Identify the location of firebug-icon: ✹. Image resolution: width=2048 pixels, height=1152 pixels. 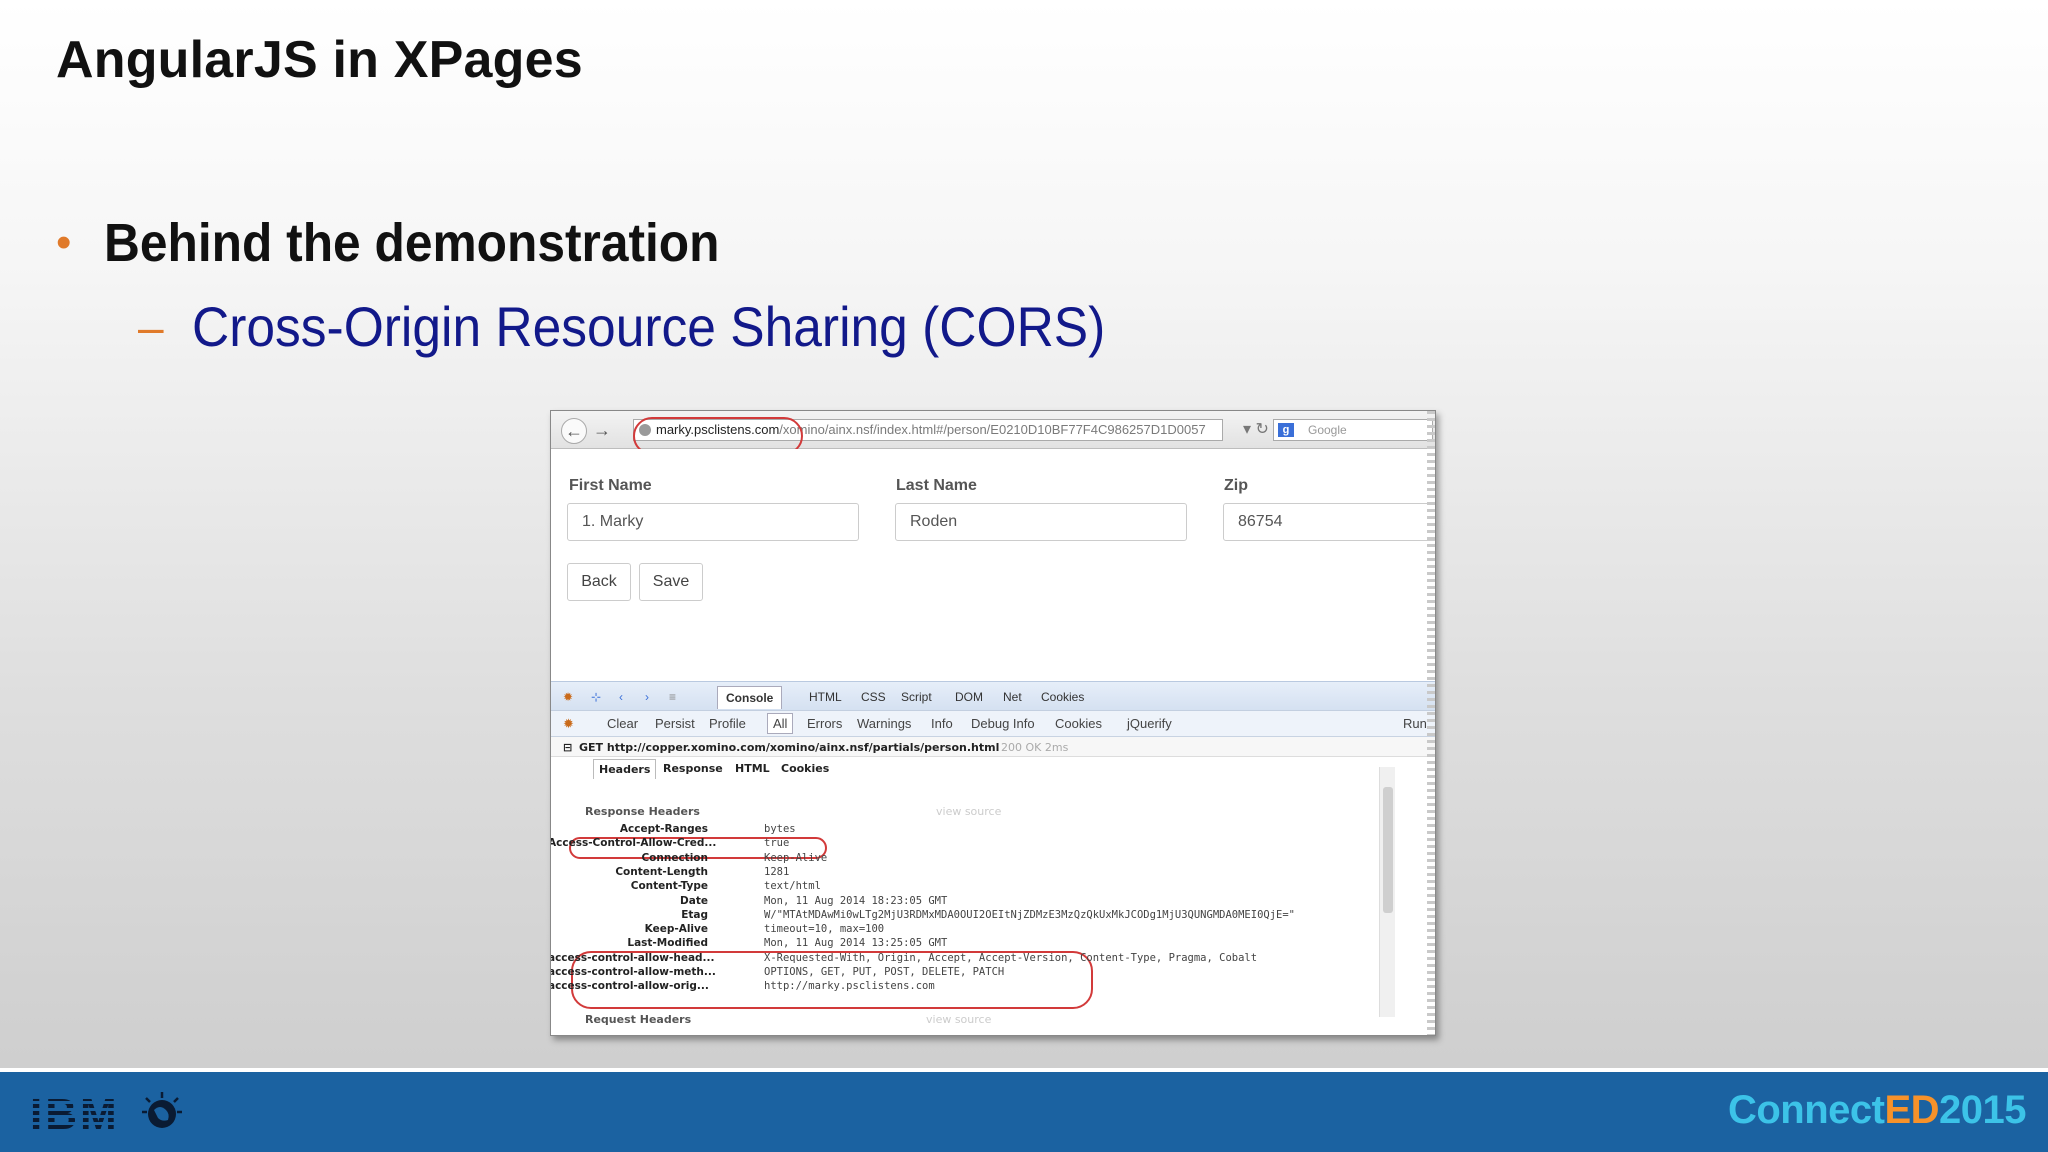
(570, 697).